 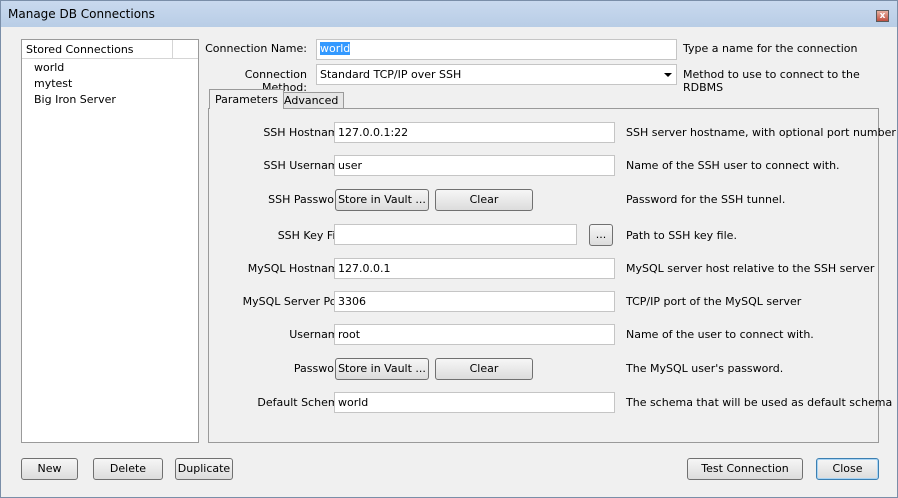 I want to click on close-button: Close, so click(x=847, y=469).